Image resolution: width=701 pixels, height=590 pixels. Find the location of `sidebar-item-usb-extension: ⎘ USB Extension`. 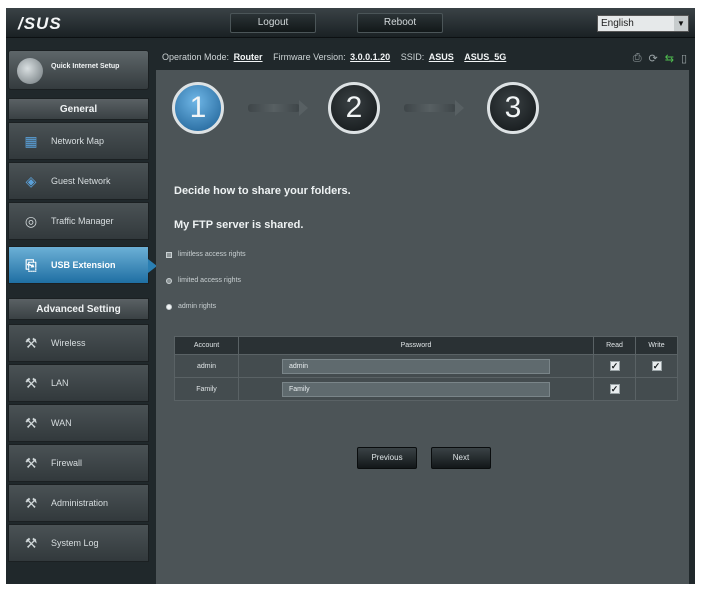

sidebar-item-usb-extension: ⎘ USB Extension is located at coordinates (82, 265).